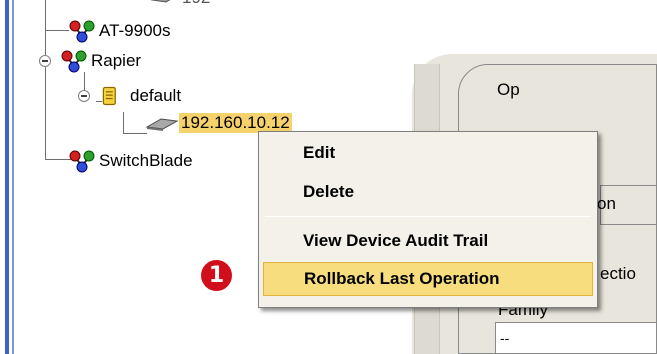 The width and height of the screenshot is (657, 354). I want to click on tree-item-at9900s: AT-9900s, so click(121, 31).